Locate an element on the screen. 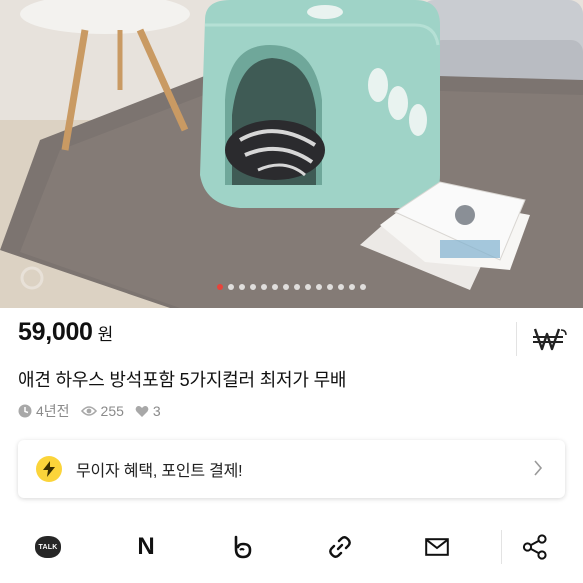 This screenshot has height=583, width=583. share-kakaotalk-button: TALK is located at coordinates (48, 547).